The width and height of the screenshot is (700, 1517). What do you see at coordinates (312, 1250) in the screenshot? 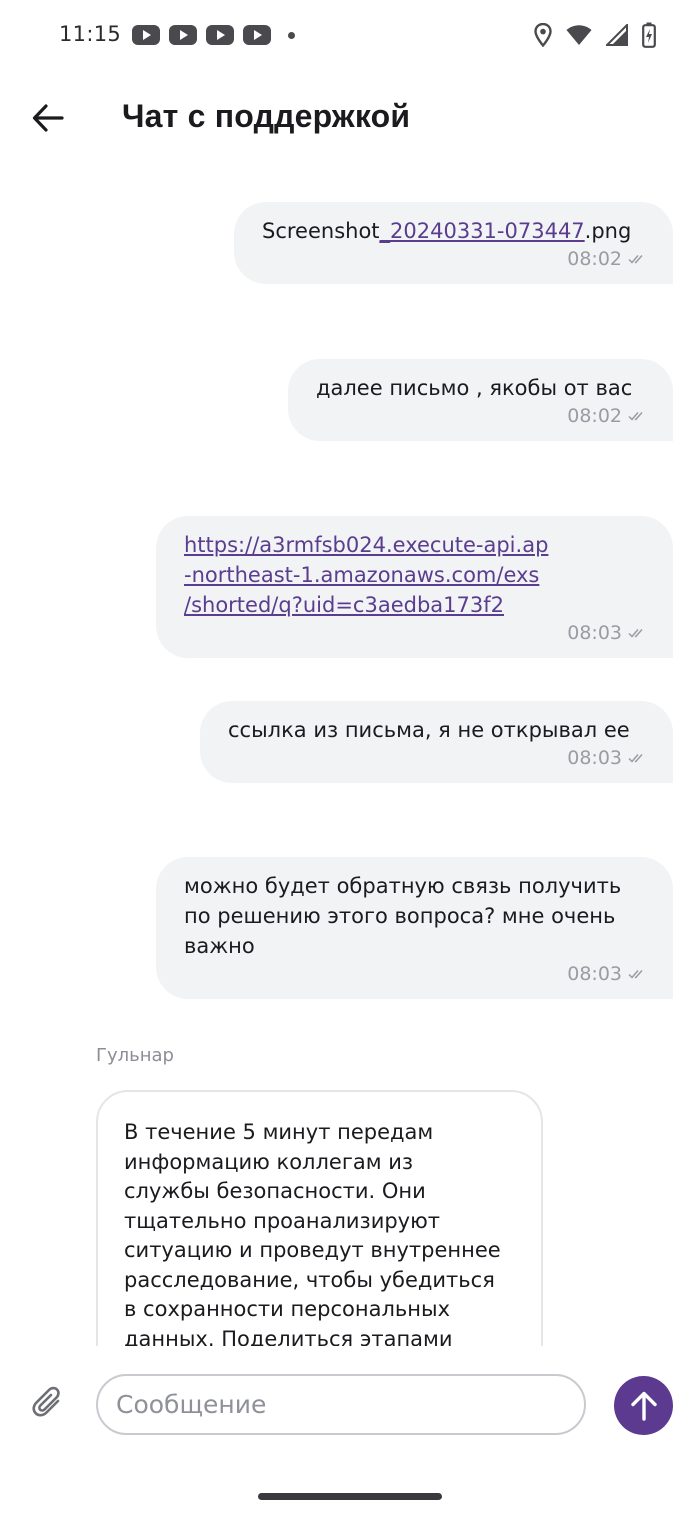
I see `message-line: ситуацию и проведут внутреннее` at bounding box center [312, 1250].